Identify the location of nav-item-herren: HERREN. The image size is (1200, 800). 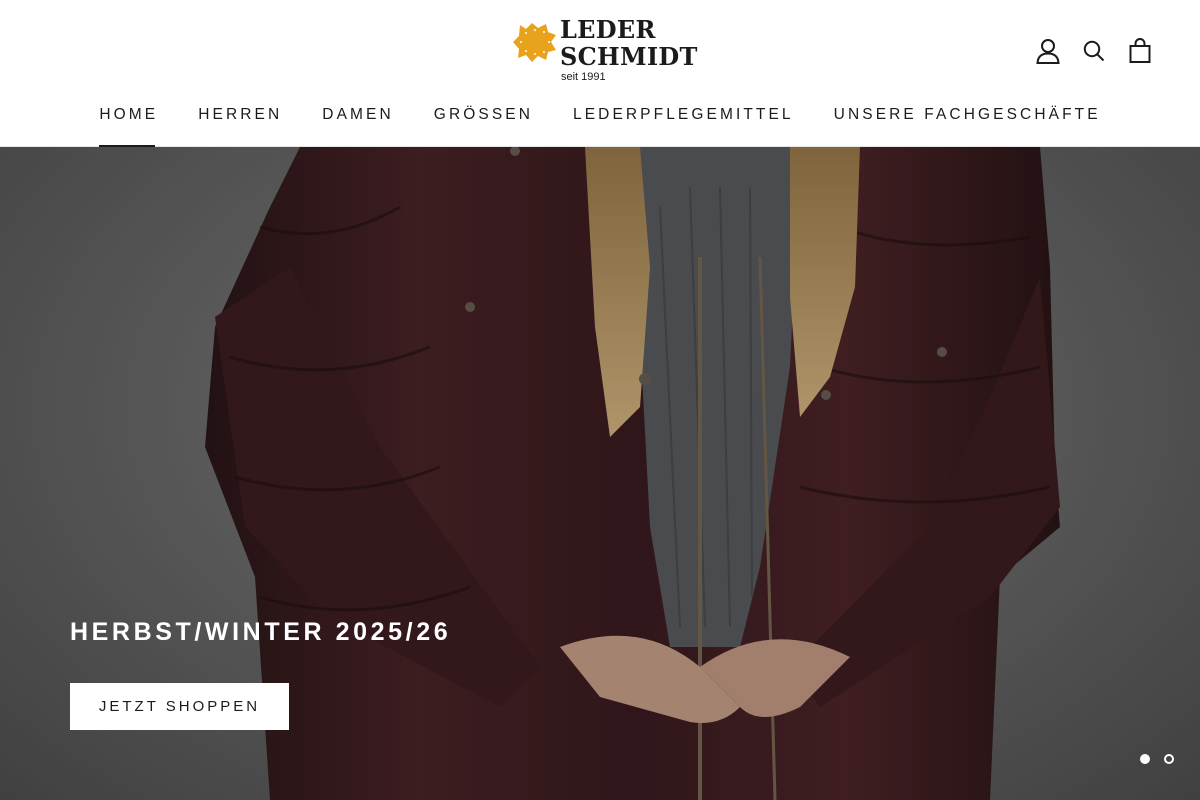
(240, 123).